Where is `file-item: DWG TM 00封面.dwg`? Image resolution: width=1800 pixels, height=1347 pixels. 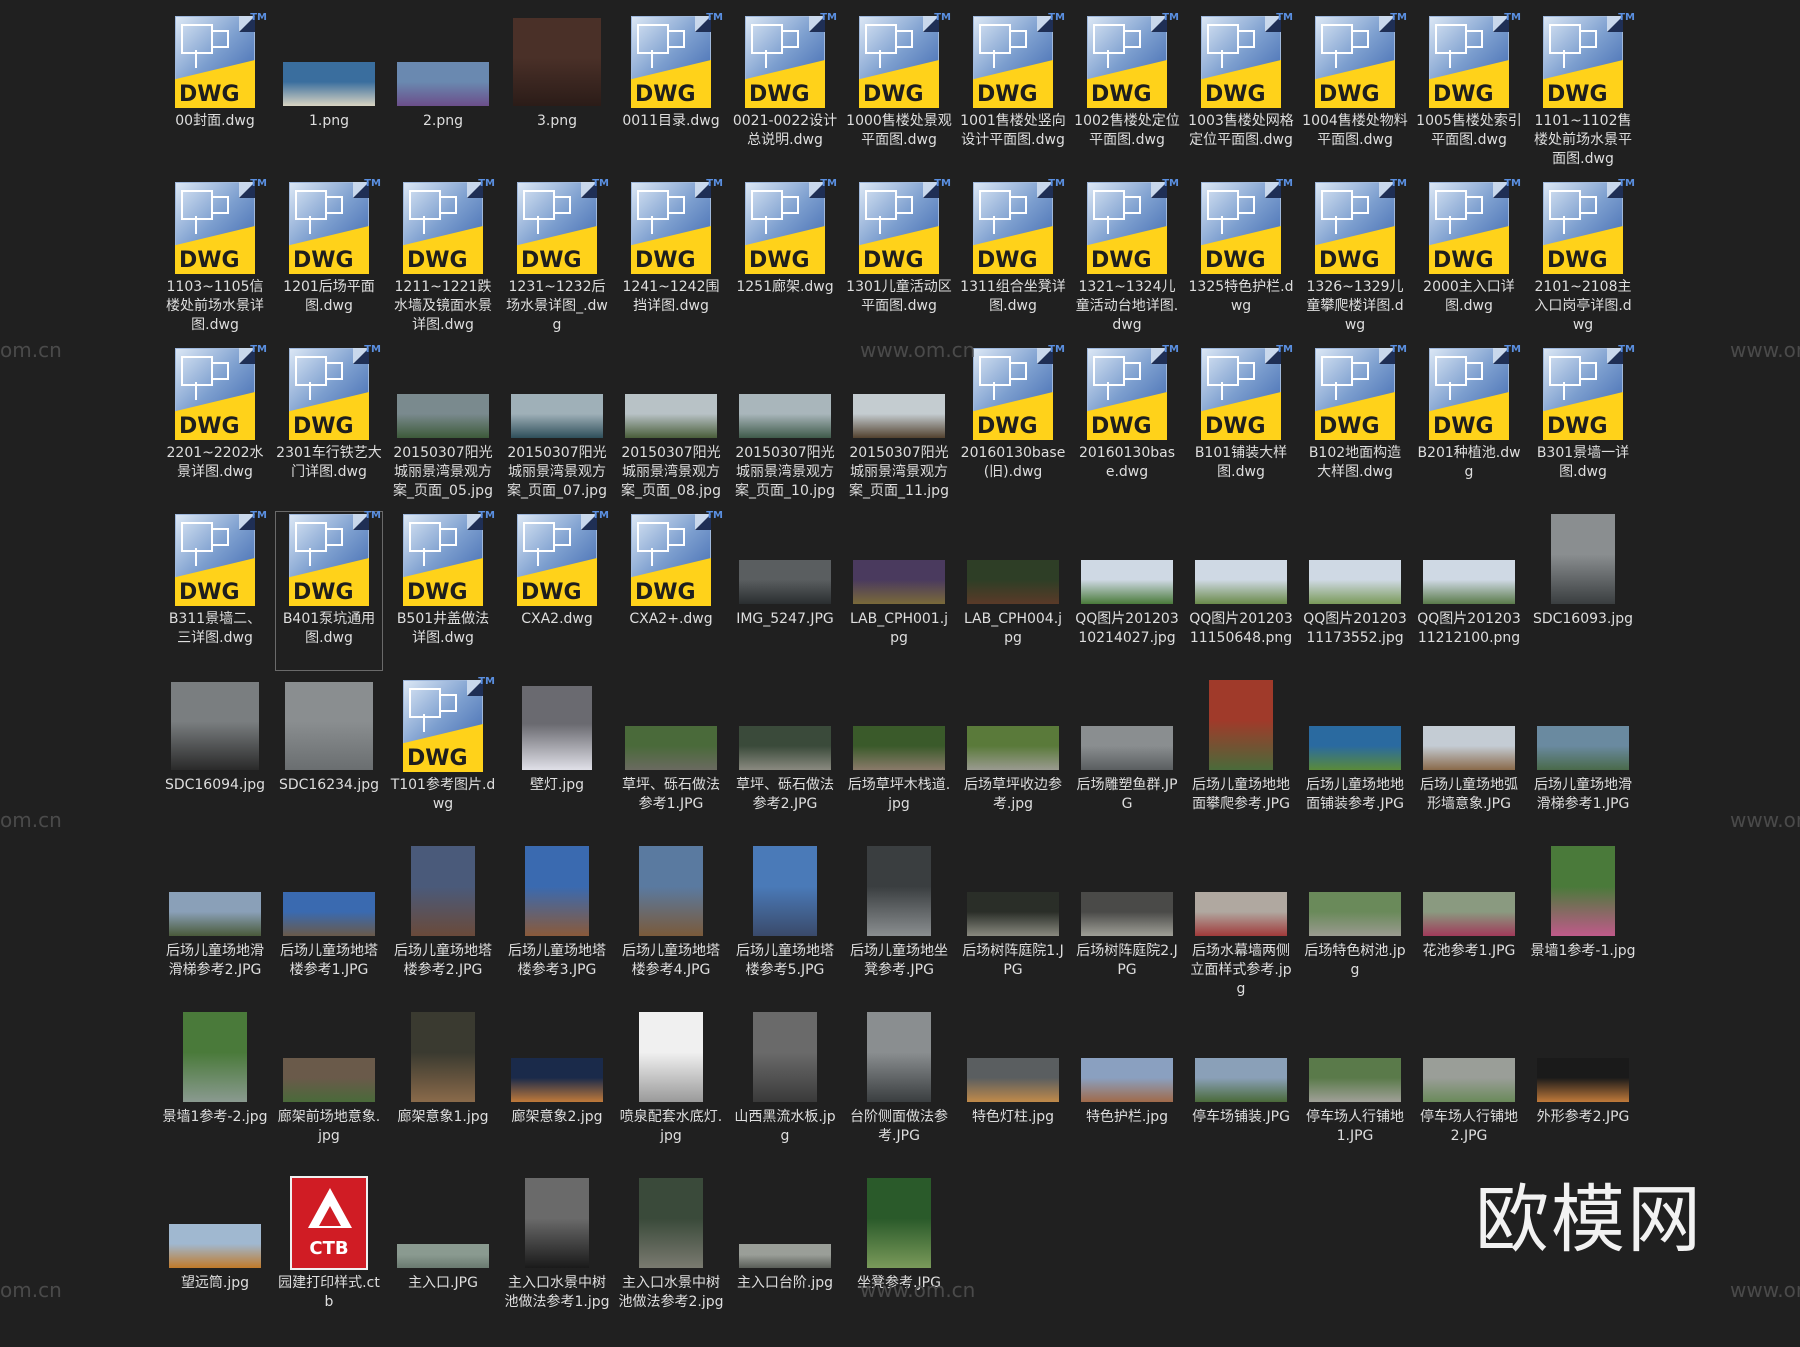 file-item: DWG TM 00封面.dwg is located at coordinates (215, 93).